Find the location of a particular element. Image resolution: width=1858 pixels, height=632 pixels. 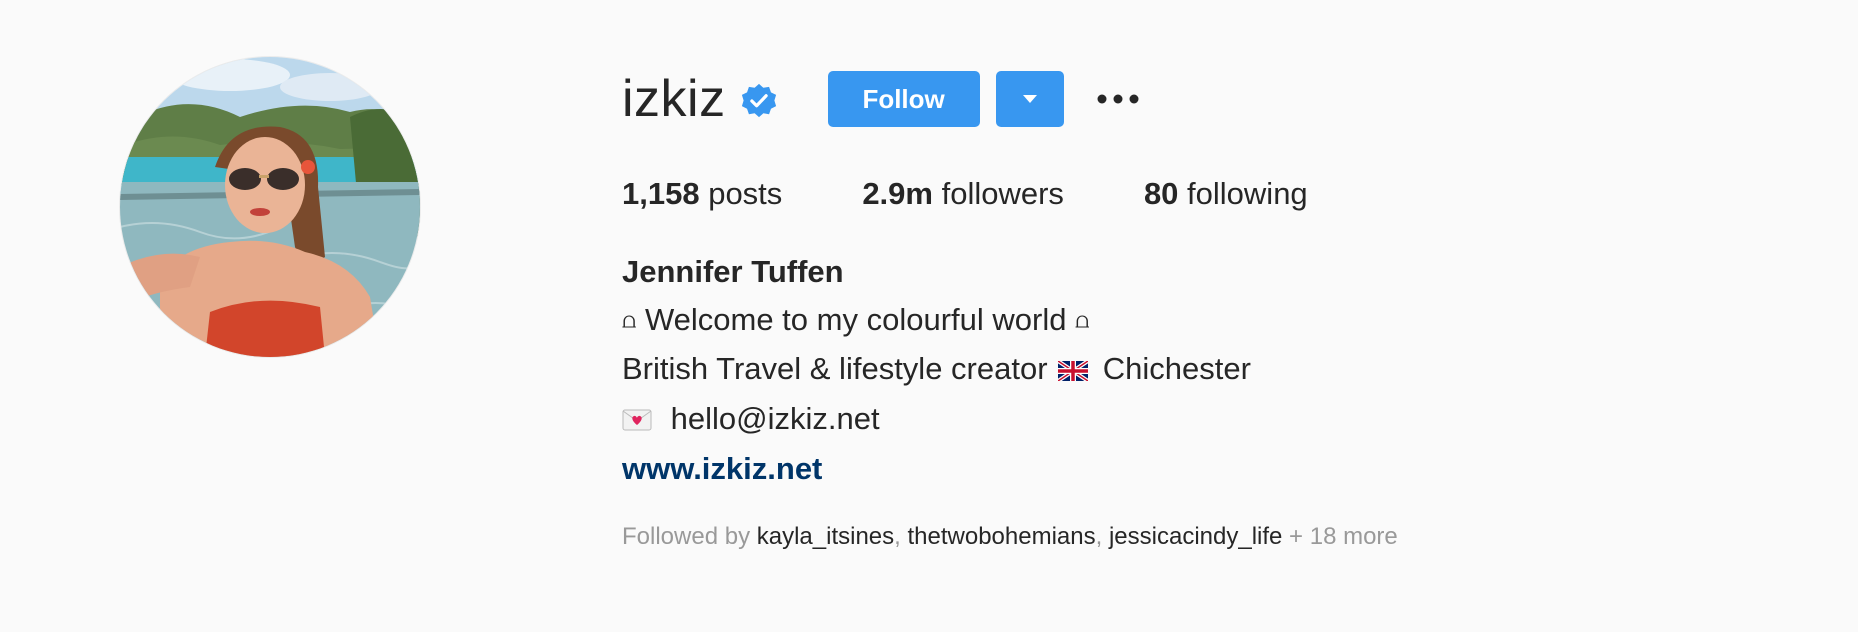

rainbow-glyph-right: ⩍ is located at coordinates (1082, 320).